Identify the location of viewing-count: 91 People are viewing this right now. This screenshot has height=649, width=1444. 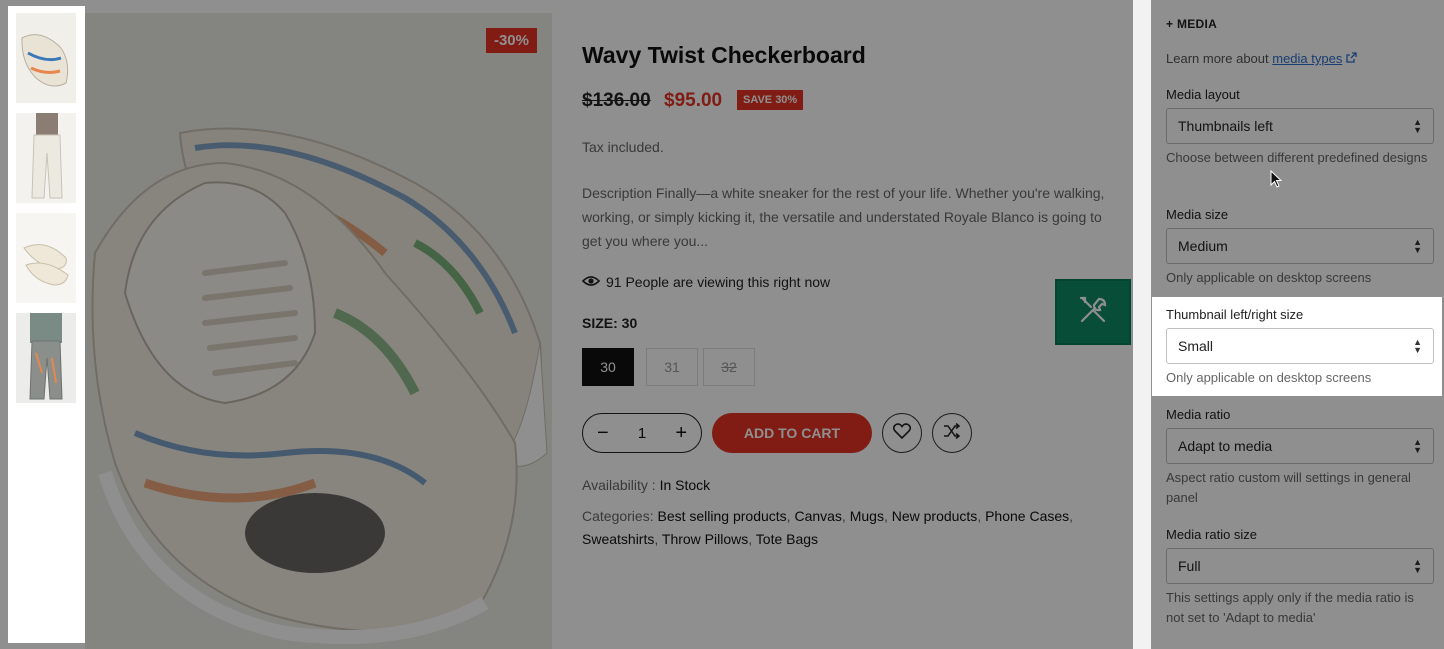
(706, 282).